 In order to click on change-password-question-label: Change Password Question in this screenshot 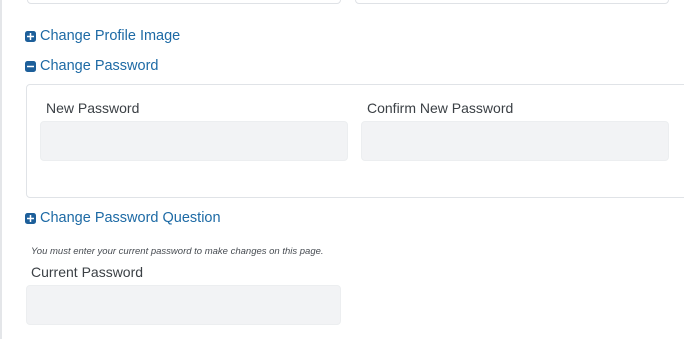, I will do `click(130, 218)`.